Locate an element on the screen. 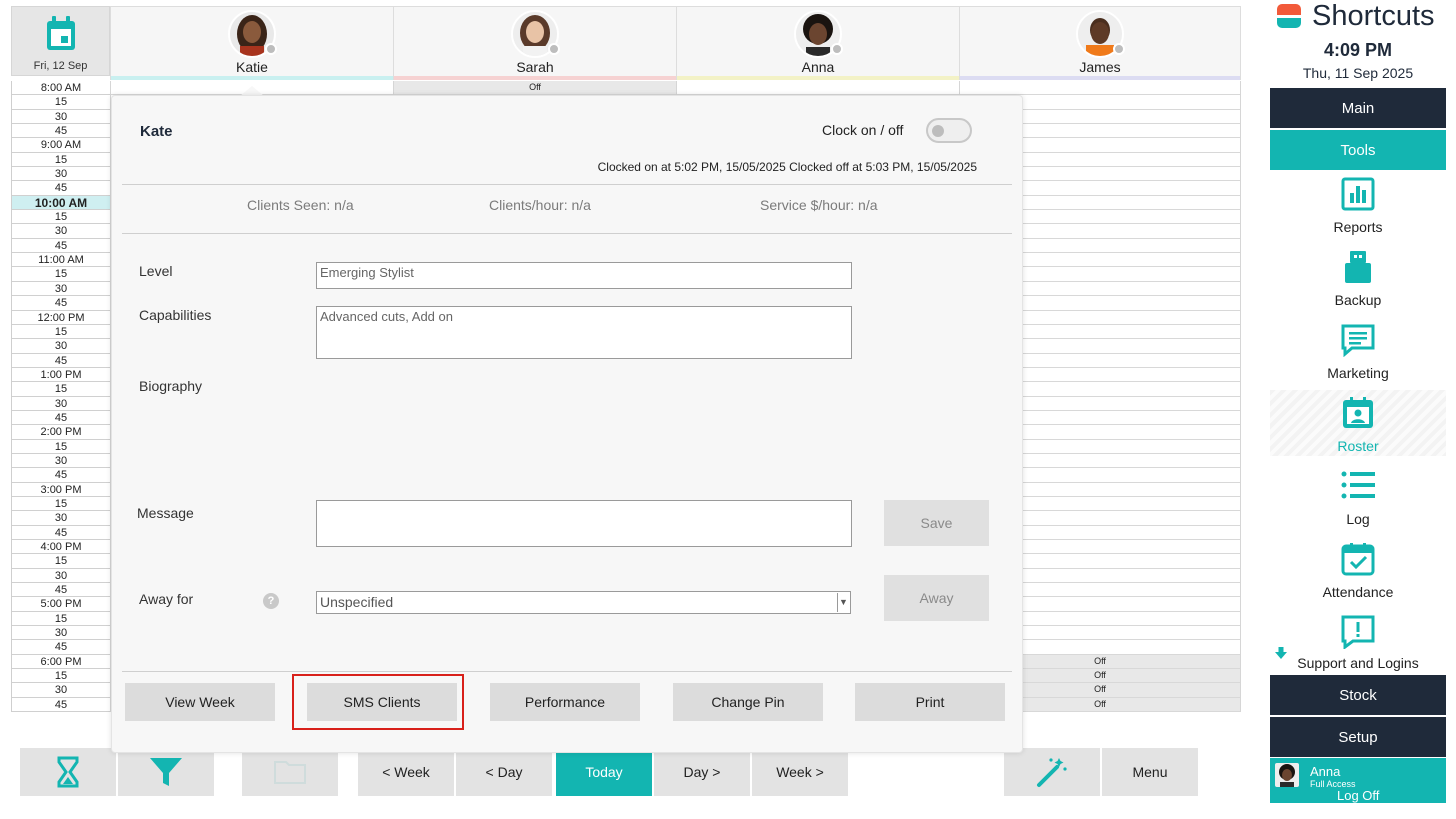 The height and width of the screenshot is (819, 1456). time-slot-label: 6:00 PM is located at coordinates (61, 662).